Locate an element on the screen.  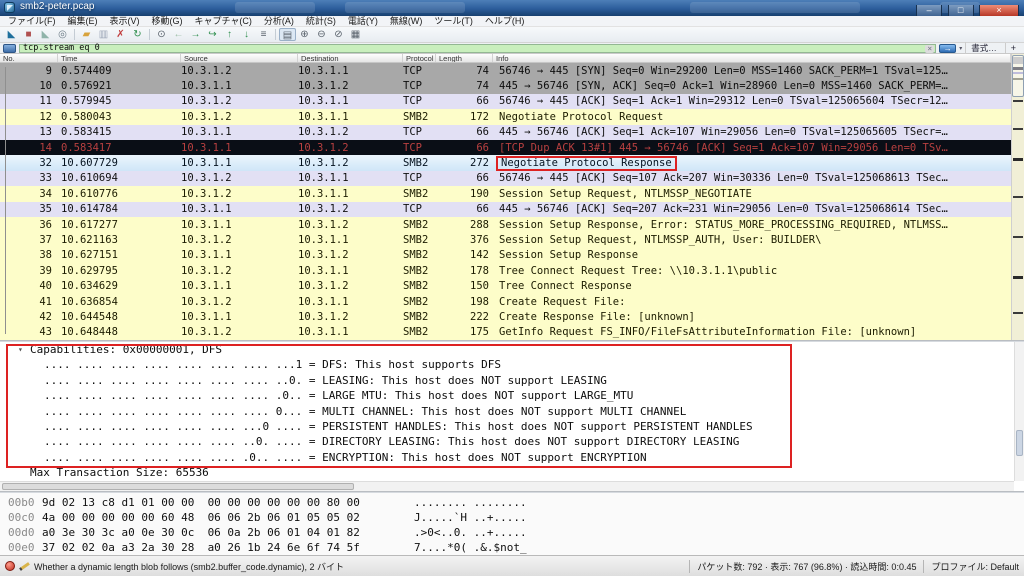
add-filter-button: + is located at coordinates (1012, 48).